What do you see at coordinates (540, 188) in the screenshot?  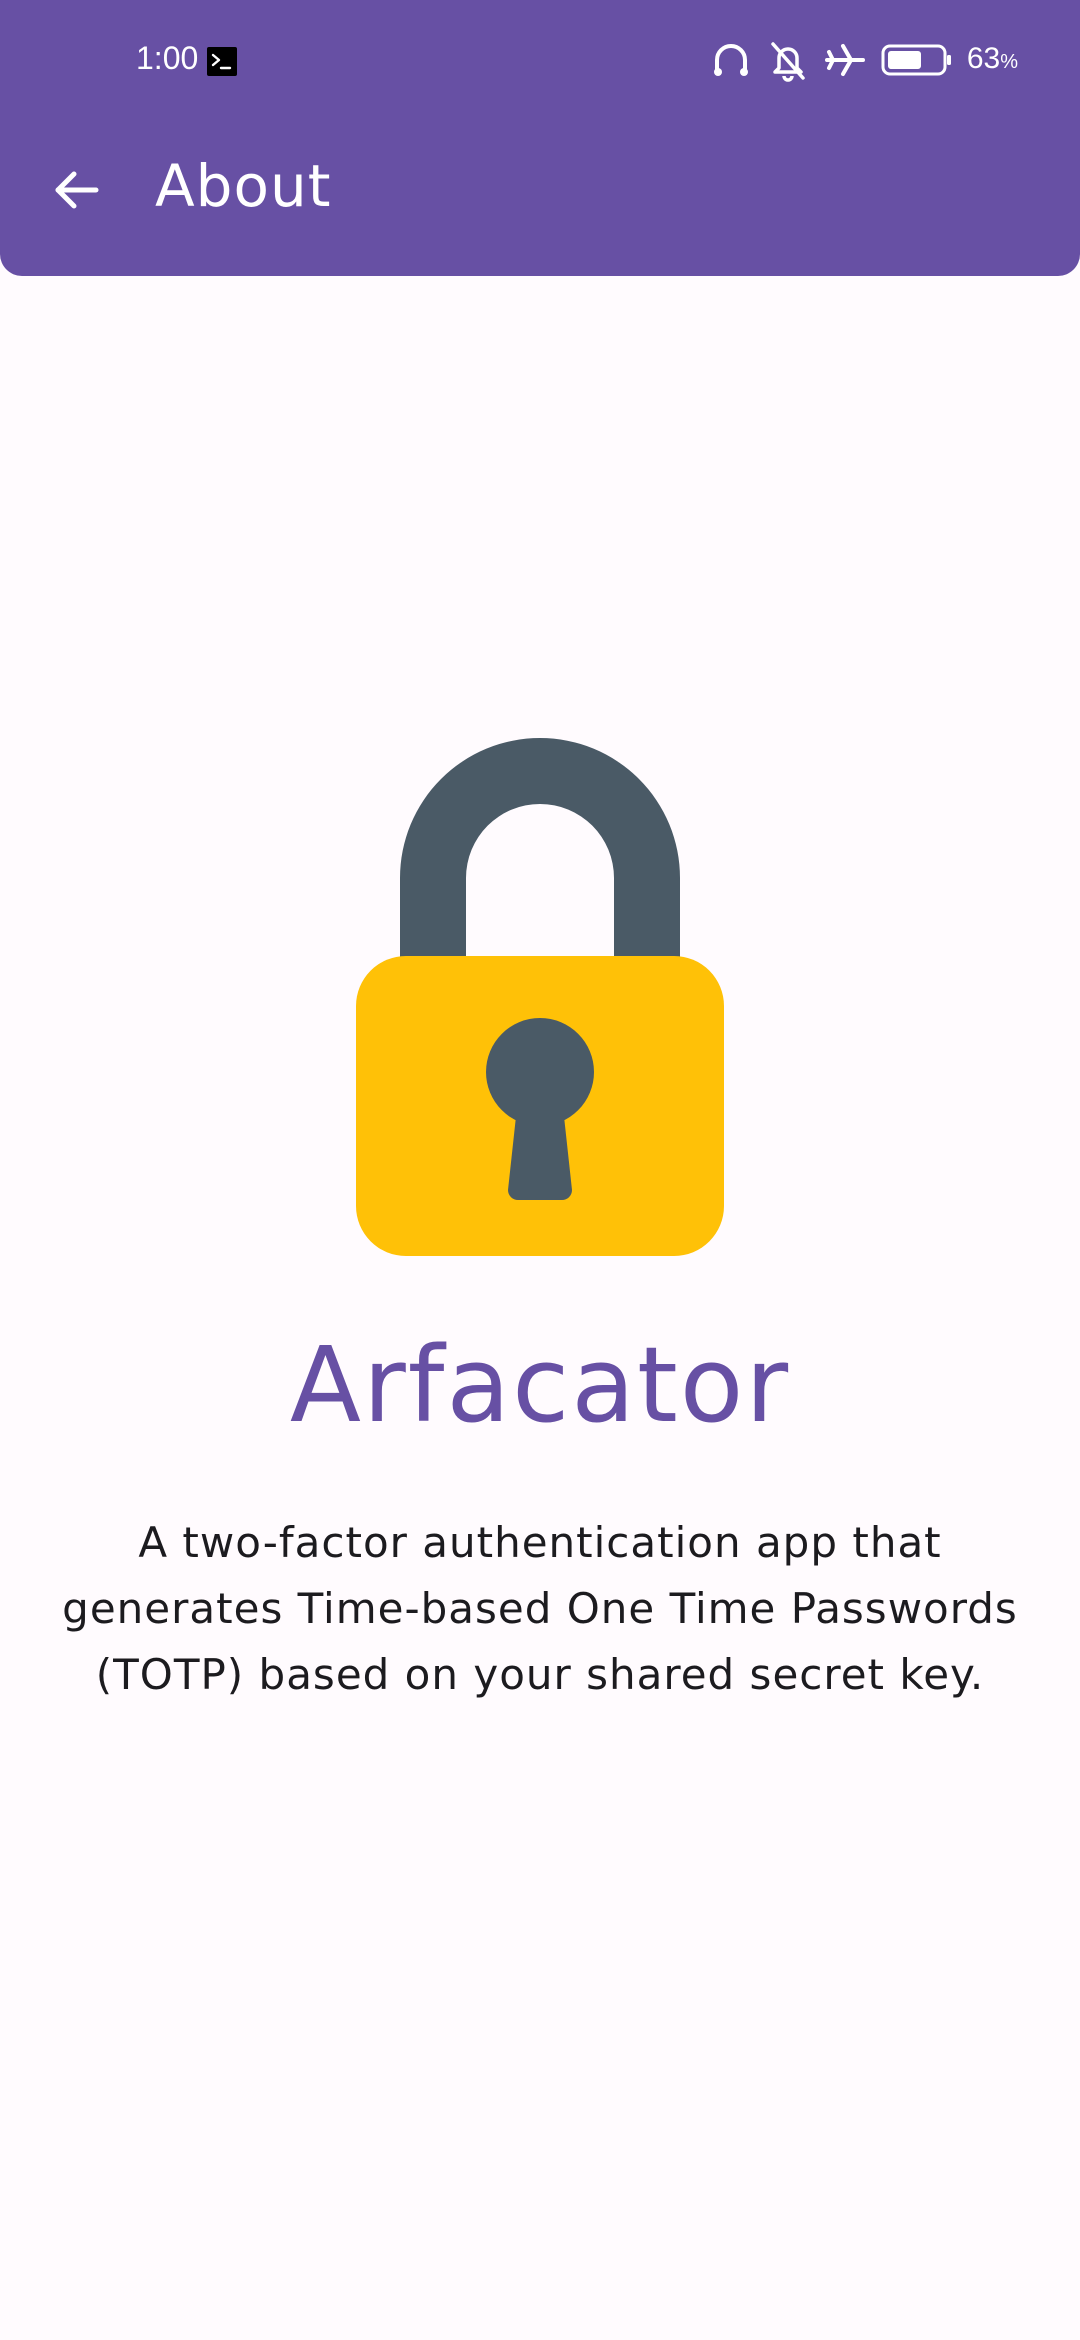 I see `app-bar: About` at bounding box center [540, 188].